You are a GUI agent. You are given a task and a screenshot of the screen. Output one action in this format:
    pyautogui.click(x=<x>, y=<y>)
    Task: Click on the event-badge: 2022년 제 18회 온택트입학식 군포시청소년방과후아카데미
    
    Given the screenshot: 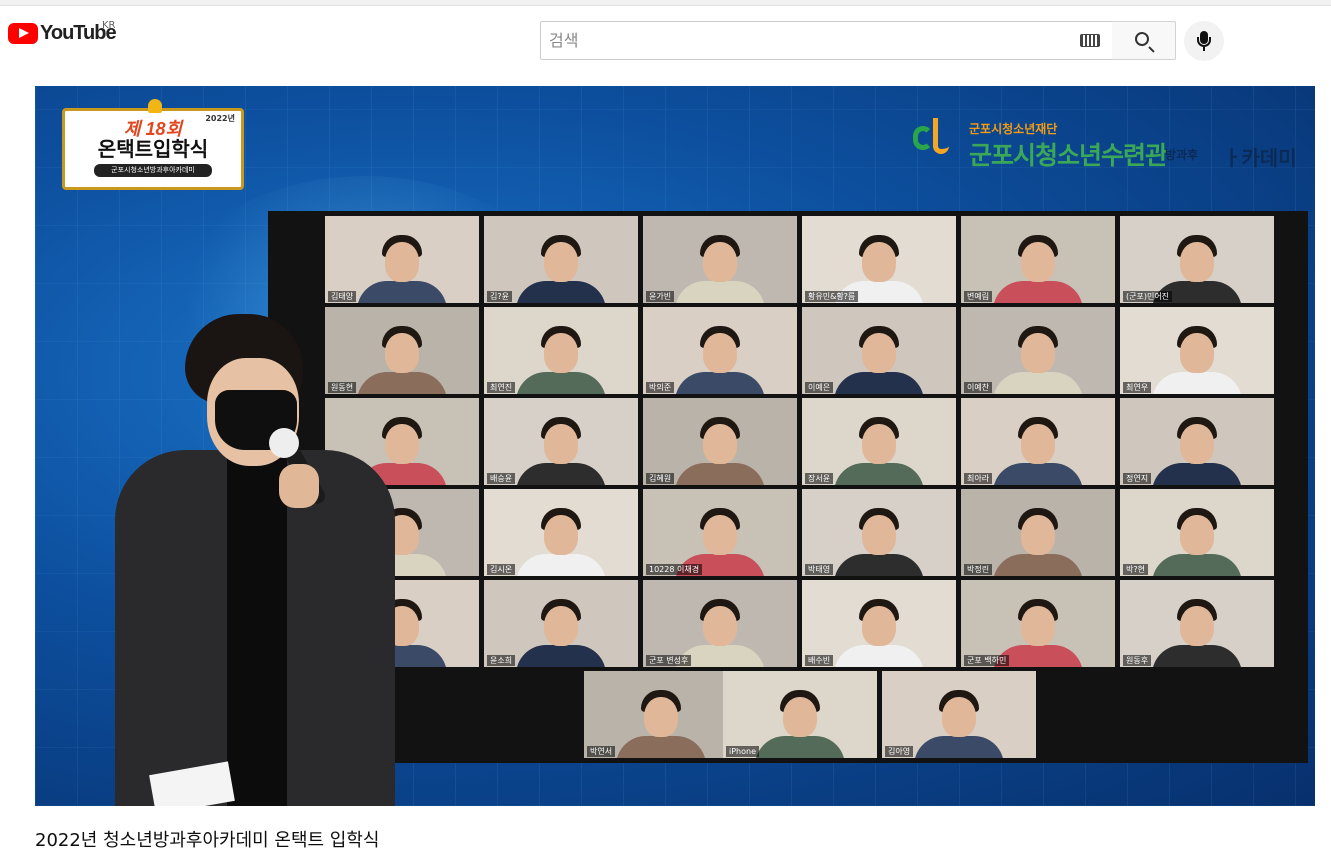 What is the action you would take?
    pyautogui.click(x=153, y=144)
    